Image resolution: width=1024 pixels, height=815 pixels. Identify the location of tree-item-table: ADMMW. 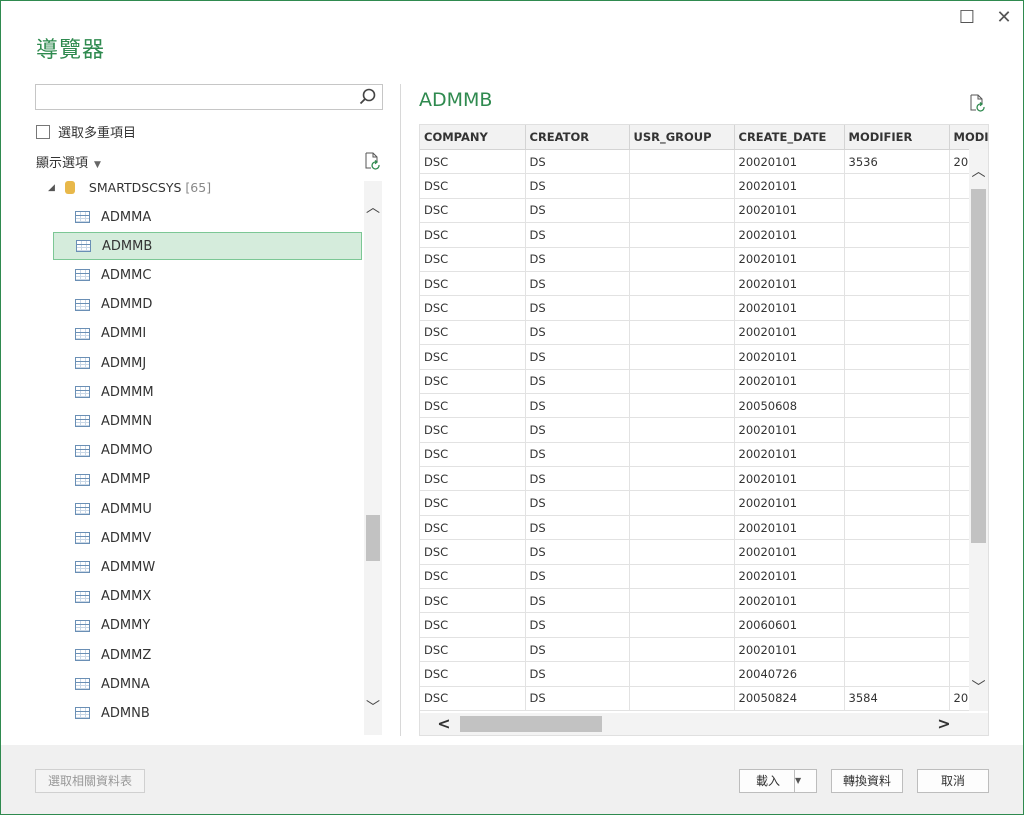
(207, 567).